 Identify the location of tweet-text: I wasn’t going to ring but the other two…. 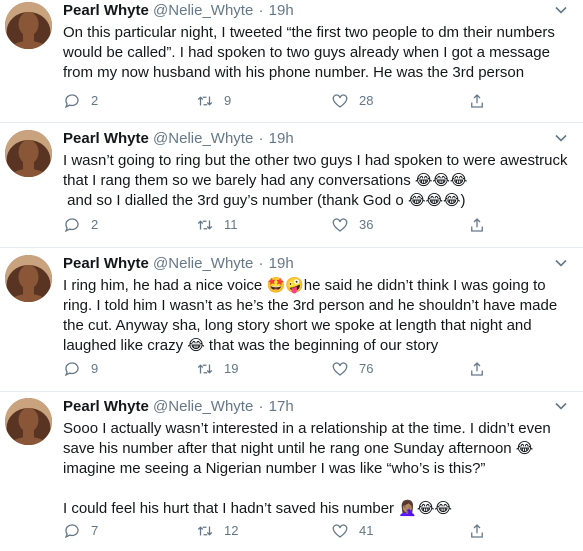
(315, 180).